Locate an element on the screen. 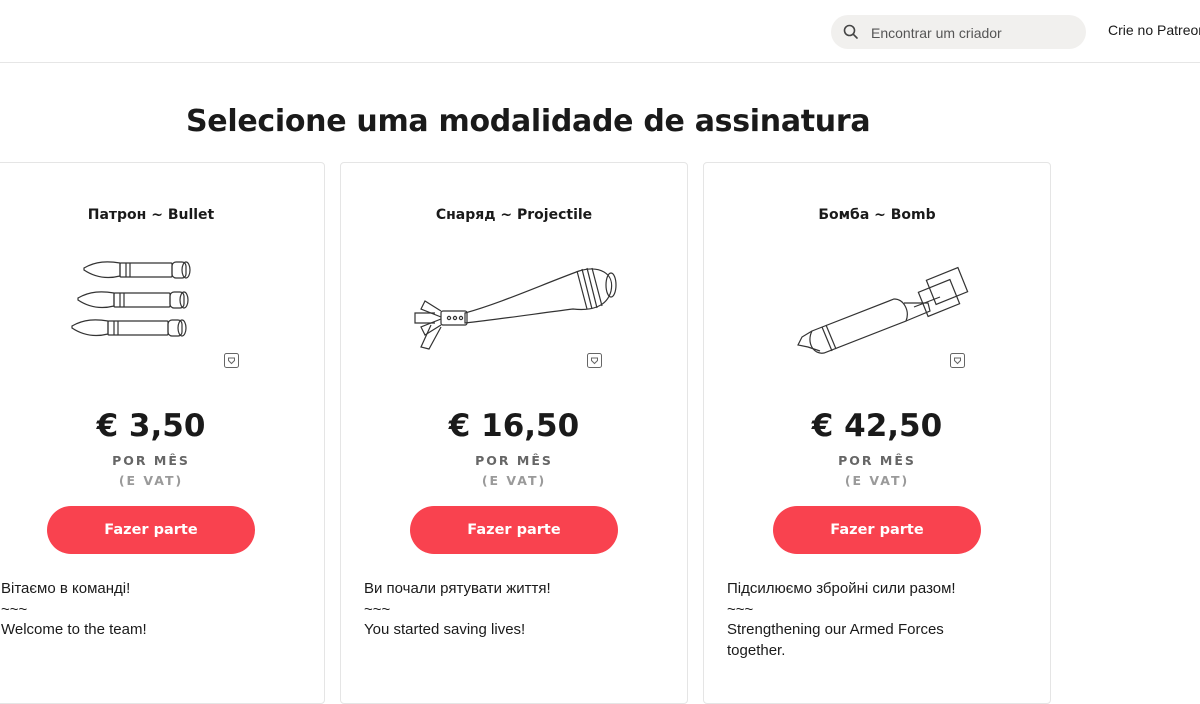 Image resolution: width=1200 pixels, height=704 pixels. description-line: Вітаємо в команді! is located at coordinates (66, 588).